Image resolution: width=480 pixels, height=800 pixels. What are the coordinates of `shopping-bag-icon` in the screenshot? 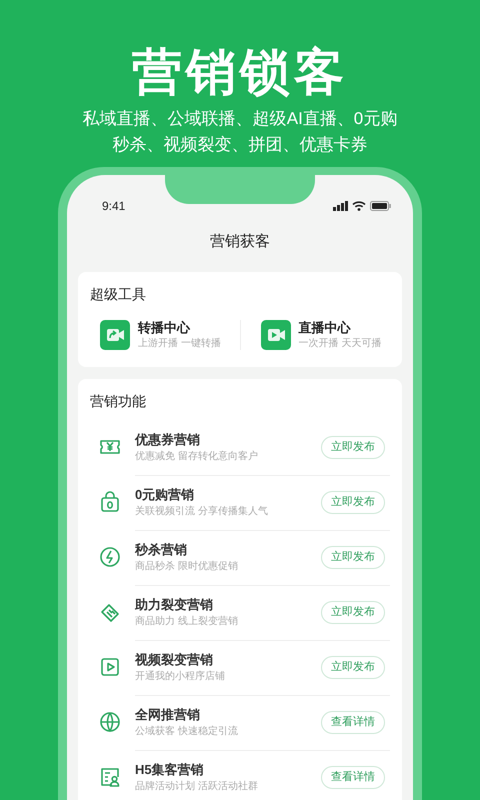 It's located at (110, 502).